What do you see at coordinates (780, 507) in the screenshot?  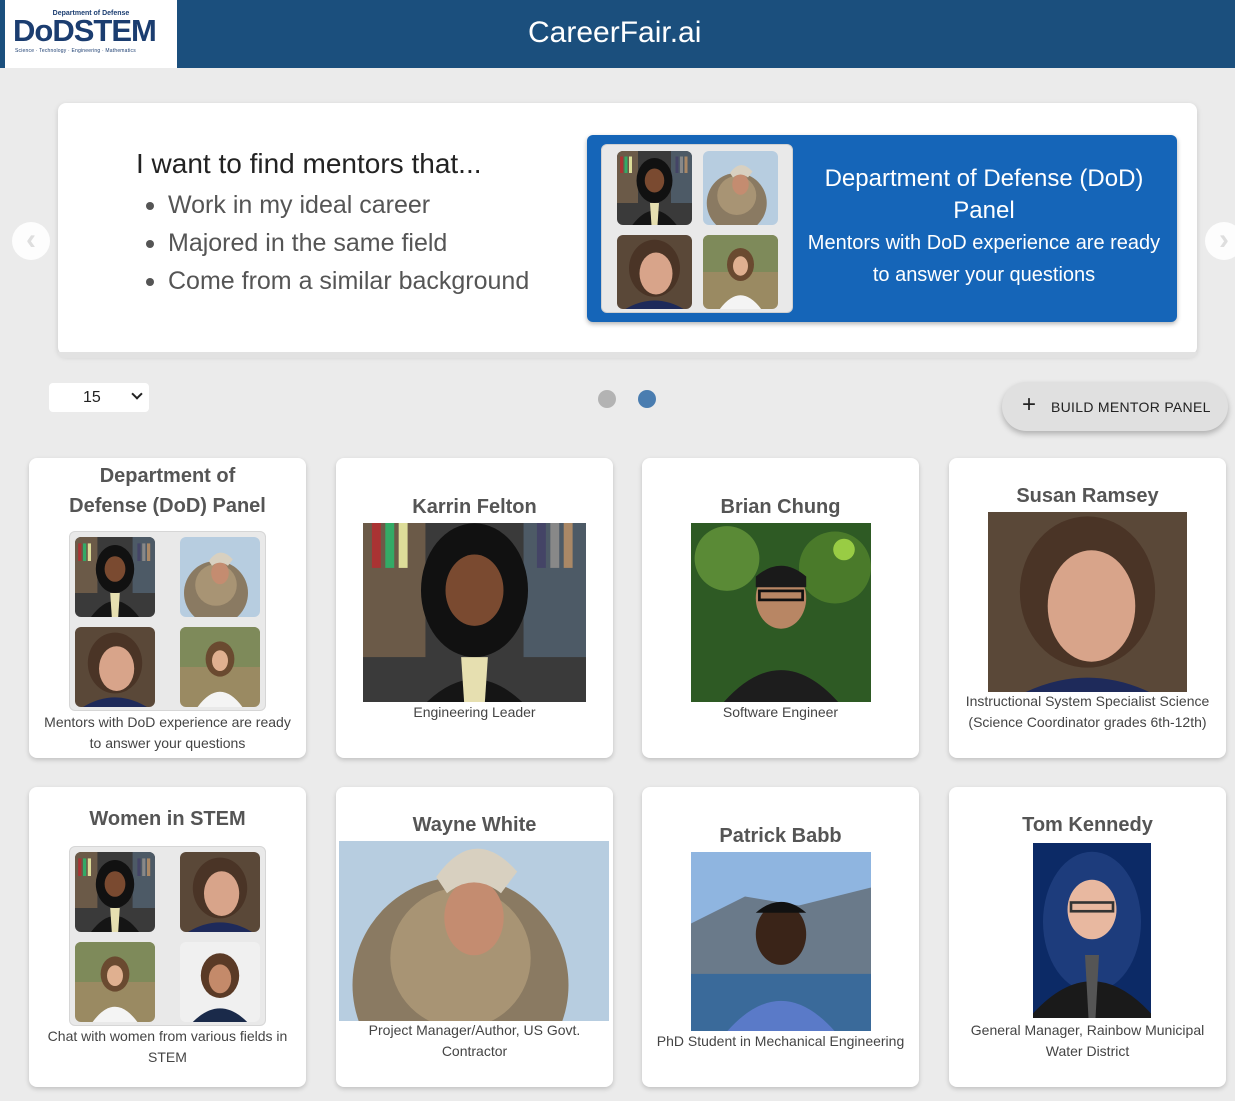 I see `card-title: Brian Chung` at bounding box center [780, 507].